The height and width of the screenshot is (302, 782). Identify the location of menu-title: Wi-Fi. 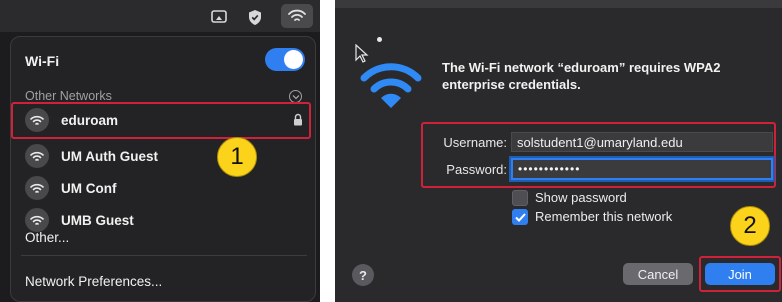
(42, 61).